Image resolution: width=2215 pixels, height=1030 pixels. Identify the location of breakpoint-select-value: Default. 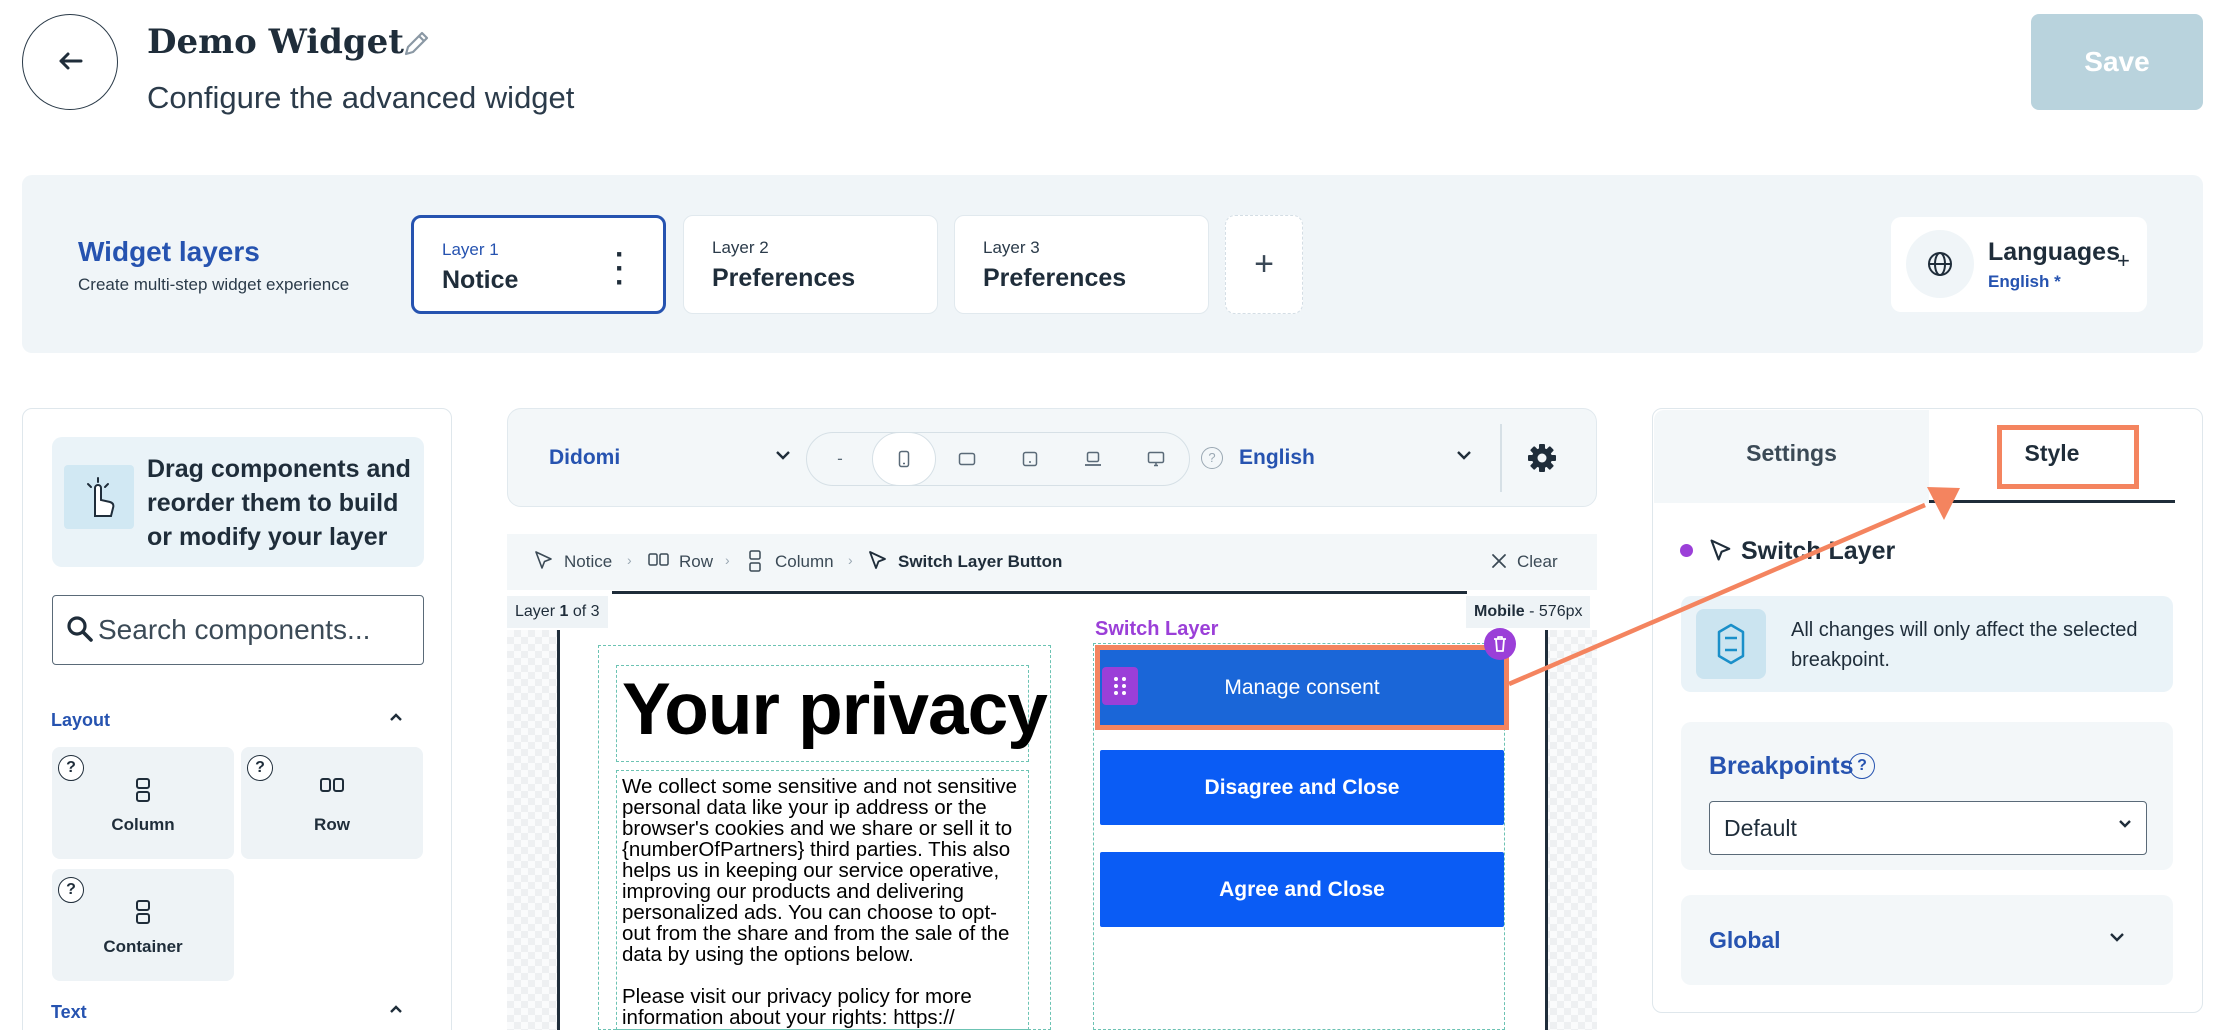
(1760, 828).